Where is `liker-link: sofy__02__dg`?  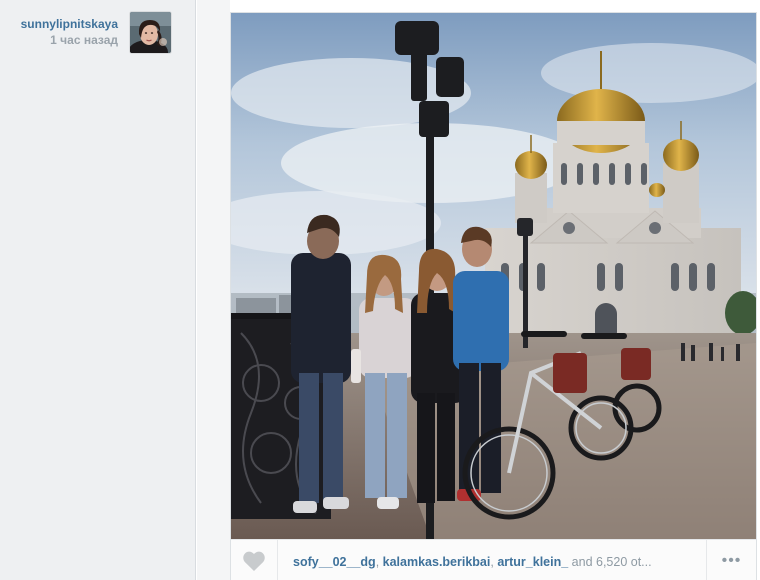
liker-link: sofy__02__dg is located at coordinates (334, 562).